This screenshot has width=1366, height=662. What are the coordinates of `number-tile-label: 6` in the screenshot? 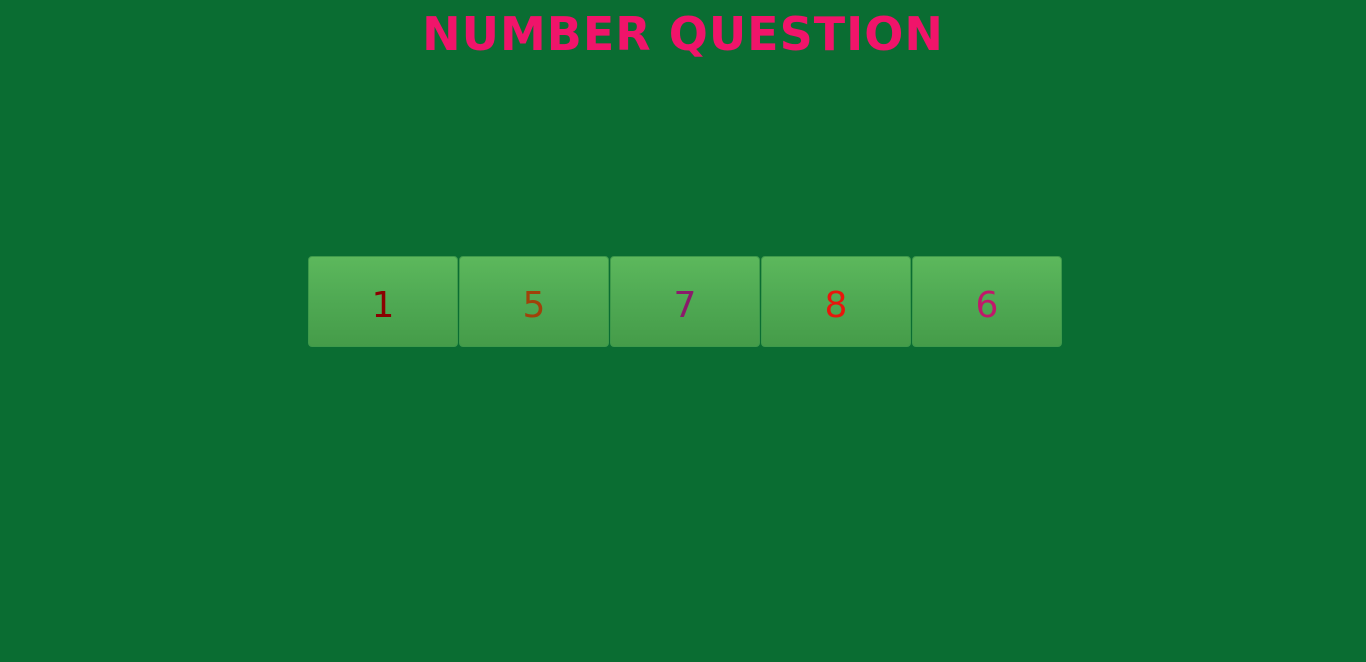 It's located at (987, 305).